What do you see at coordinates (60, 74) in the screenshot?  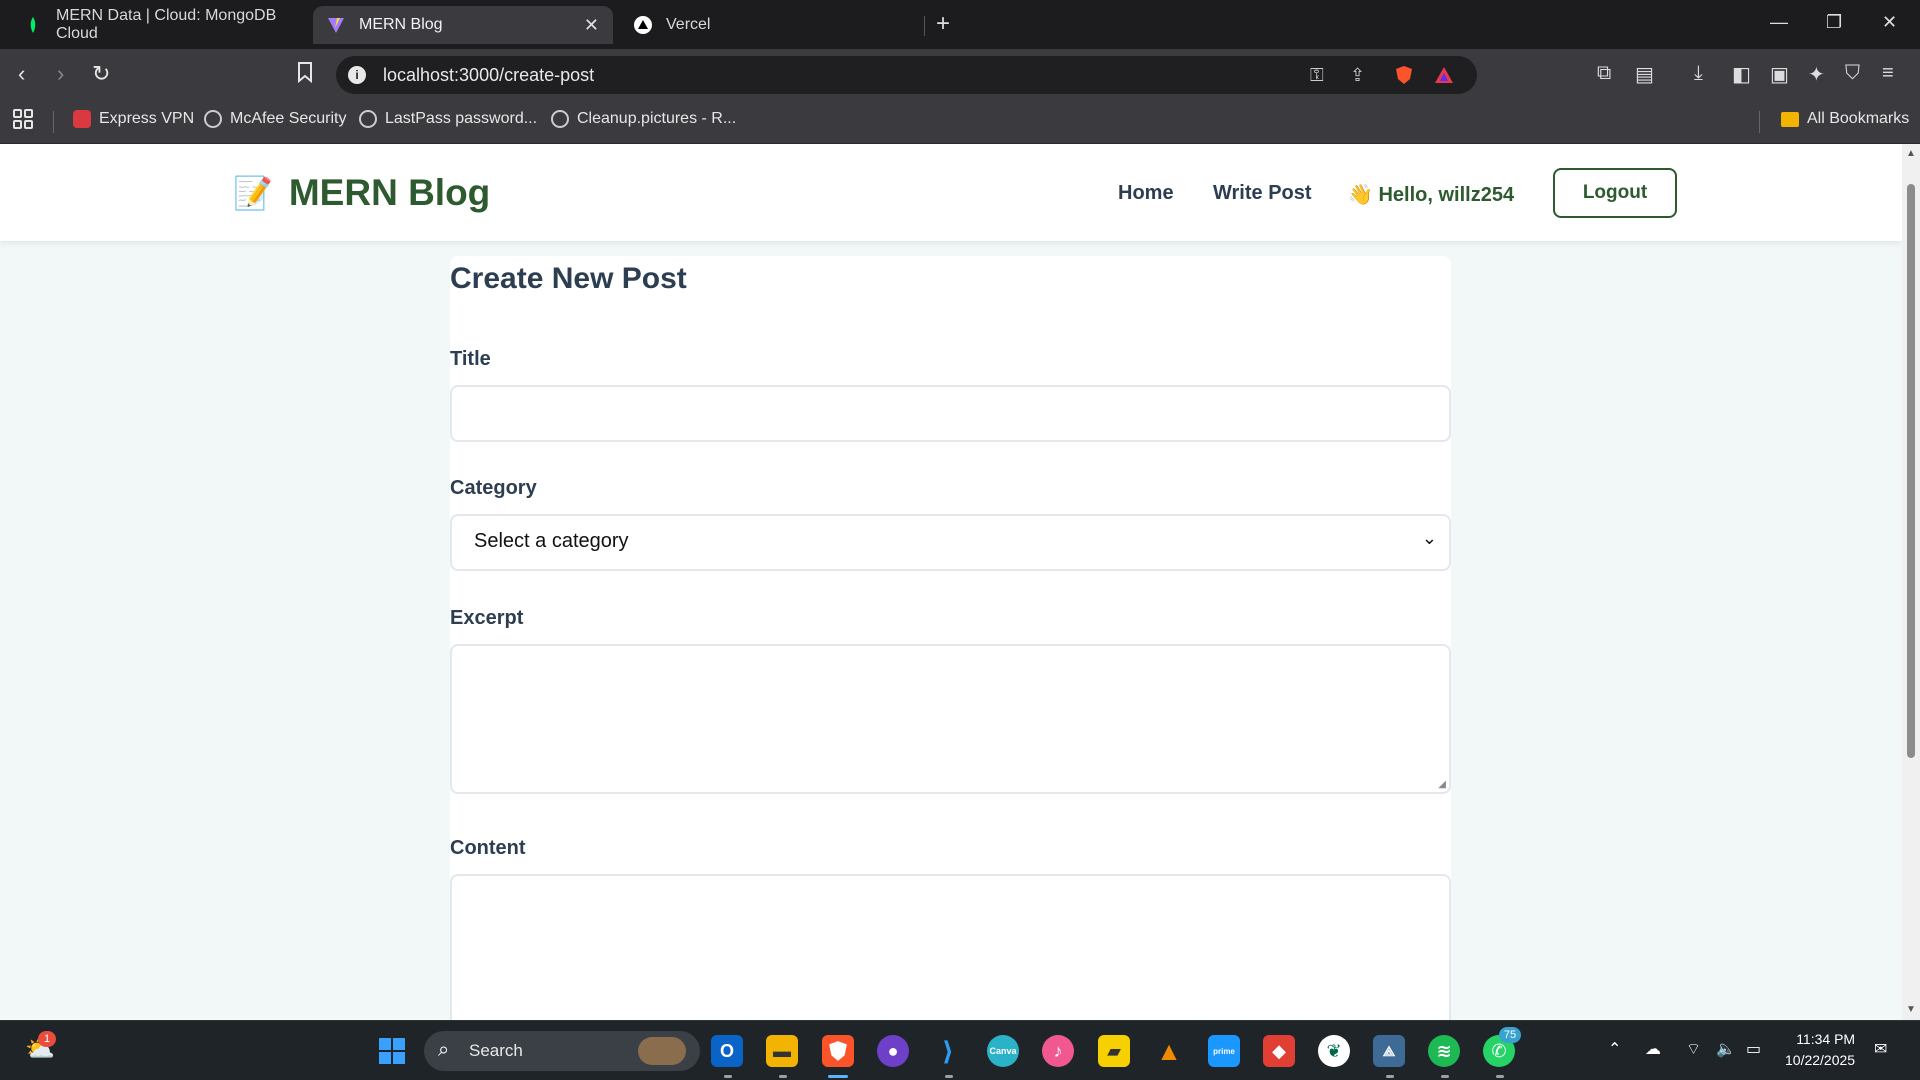 I see `forward-icon: ›` at bounding box center [60, 74].